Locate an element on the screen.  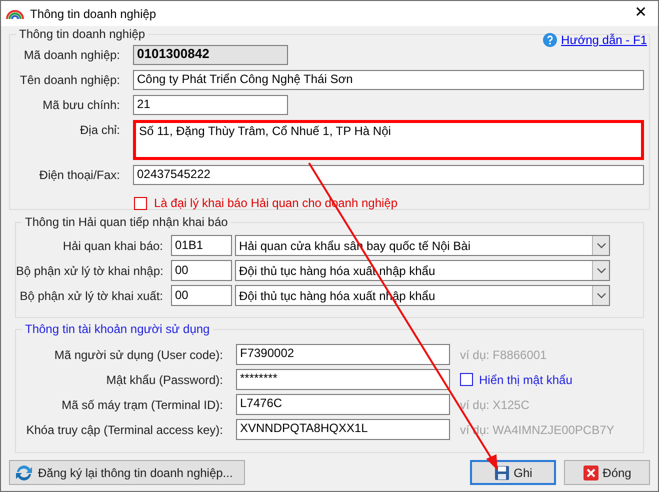
field-label: Tên doanh nghiệp: is located at coordinates (69, 79).